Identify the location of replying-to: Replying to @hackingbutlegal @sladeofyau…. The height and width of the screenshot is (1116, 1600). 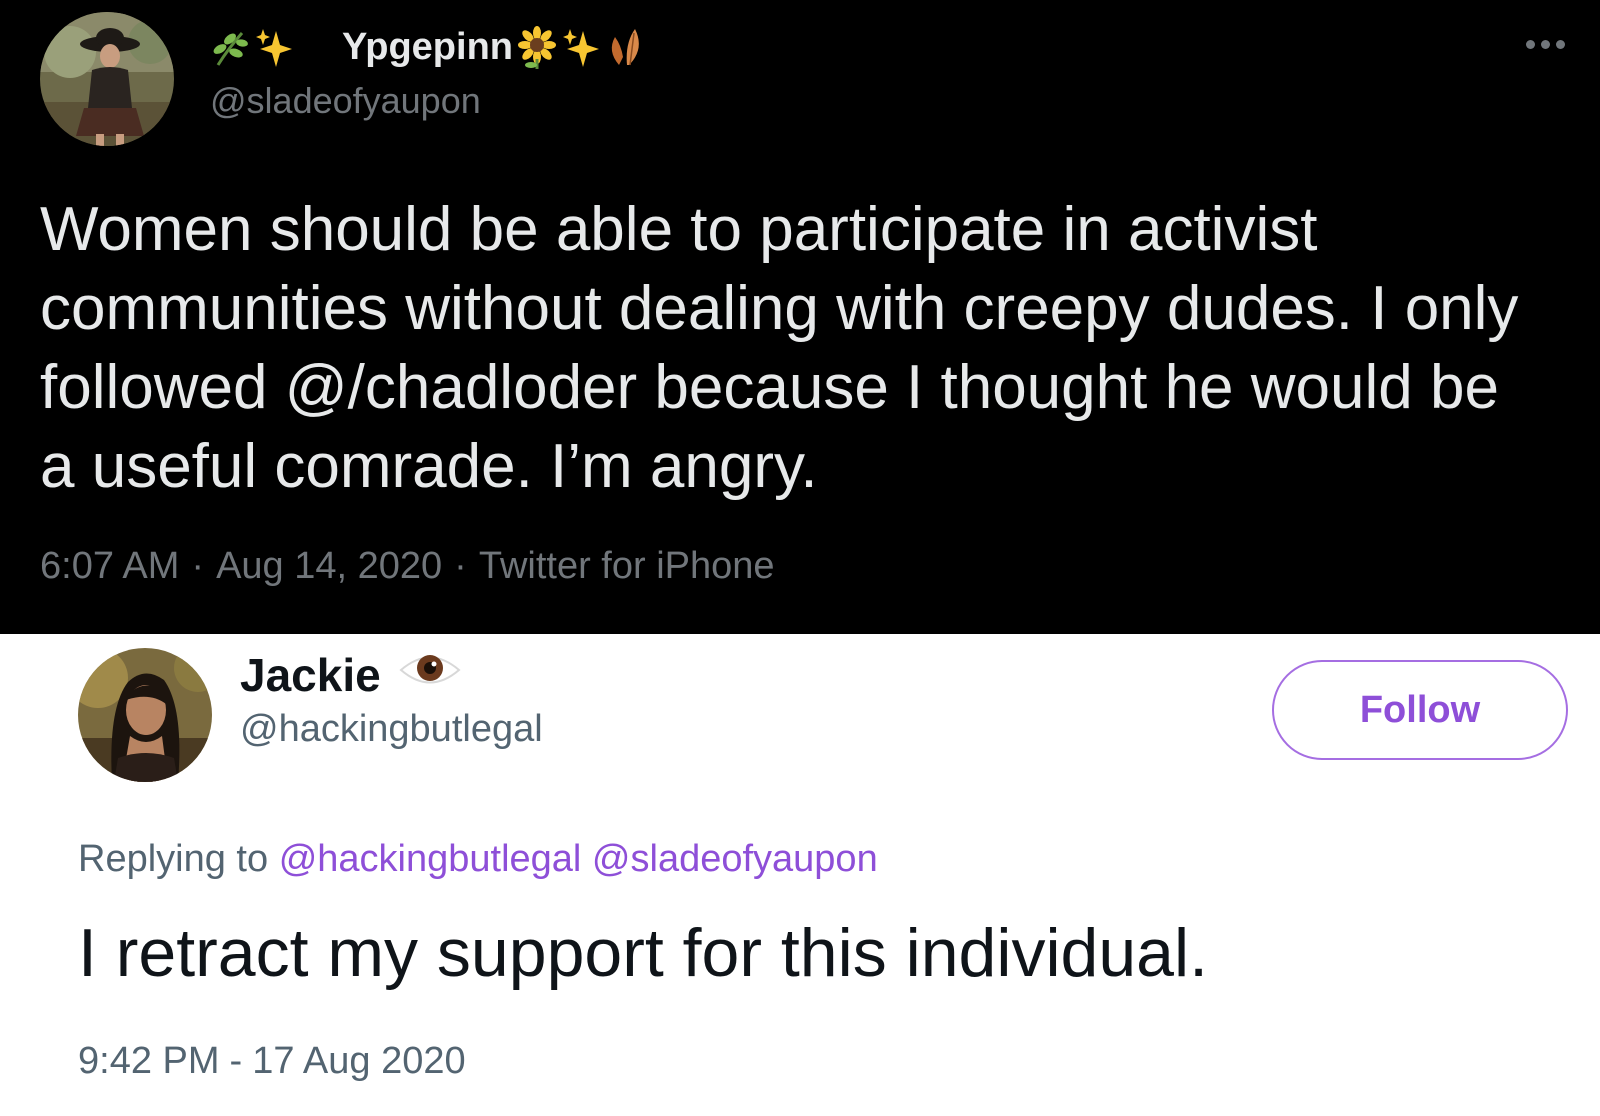
(478, 859).